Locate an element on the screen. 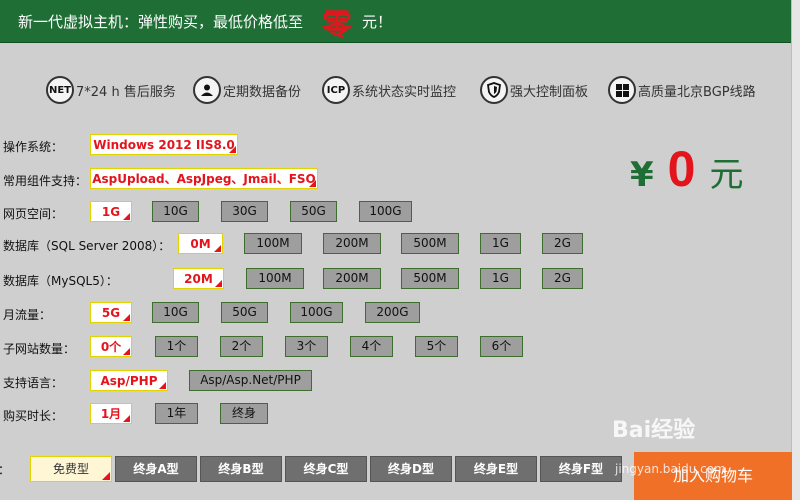  row-subsites: 子网站数量： 0个 1个 2个 3个 4个 5个 6个 is located at coordinates (300, 348).